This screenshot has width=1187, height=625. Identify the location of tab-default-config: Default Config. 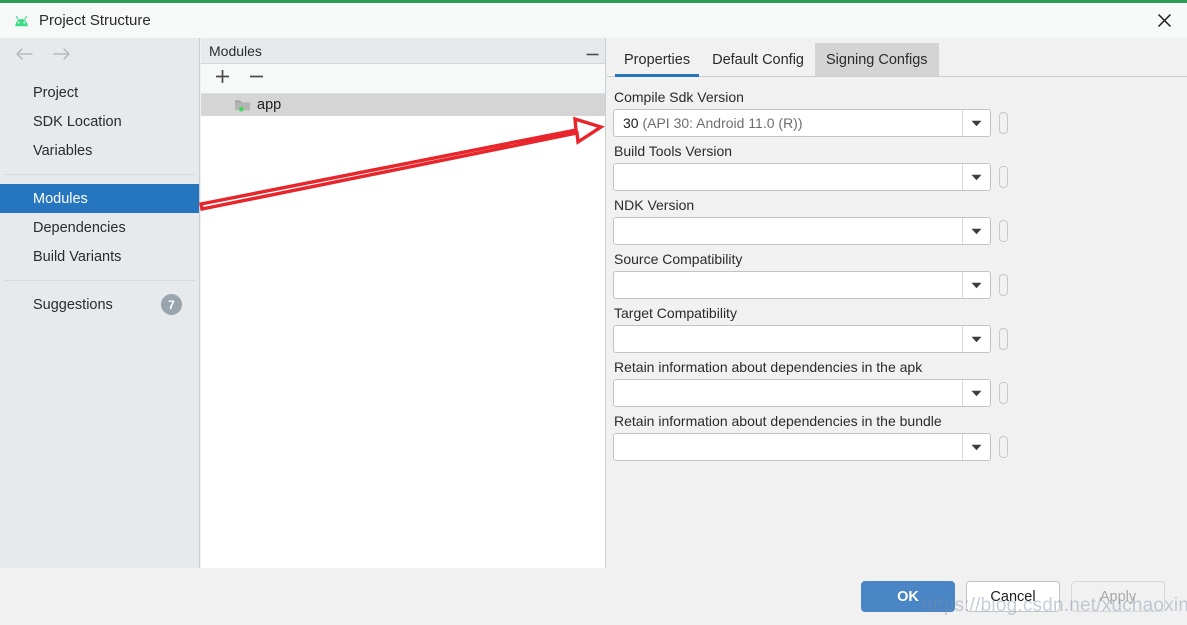
(758, 59).